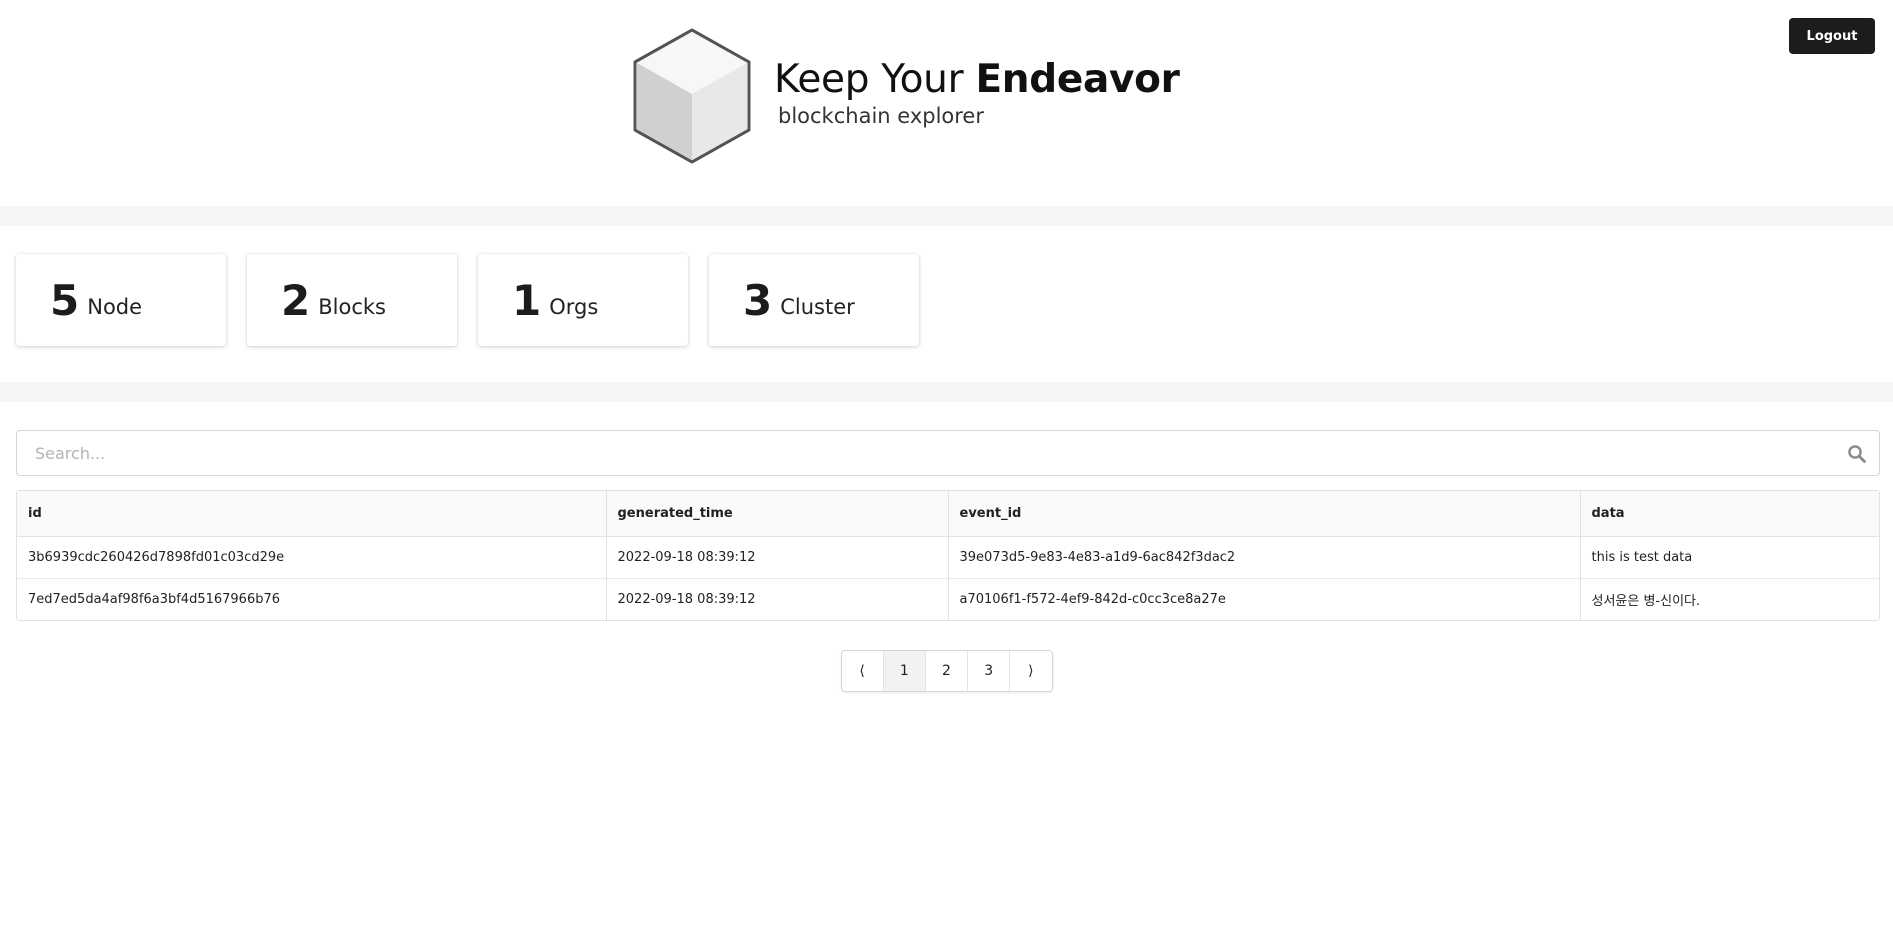  Describe the element at coordinates (65, 300) in the screenshot. I see `stat-value: 5` at that location.